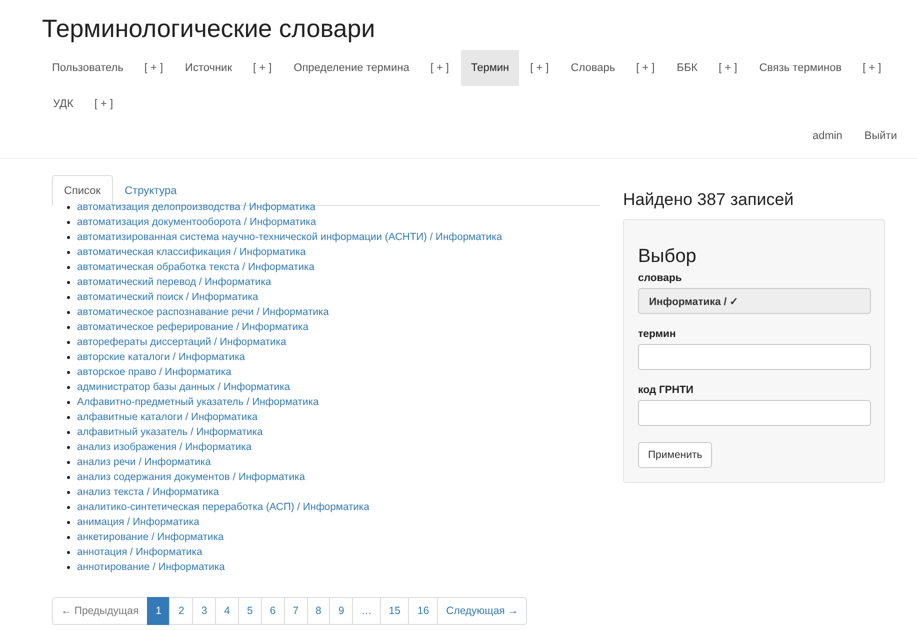 This screenshot has width=917, height=630. What do you see at coordinates (754, 301) in the screenshot?
I see `dictionary-select: Информатика / ✓` at bounding box center [754, 301].